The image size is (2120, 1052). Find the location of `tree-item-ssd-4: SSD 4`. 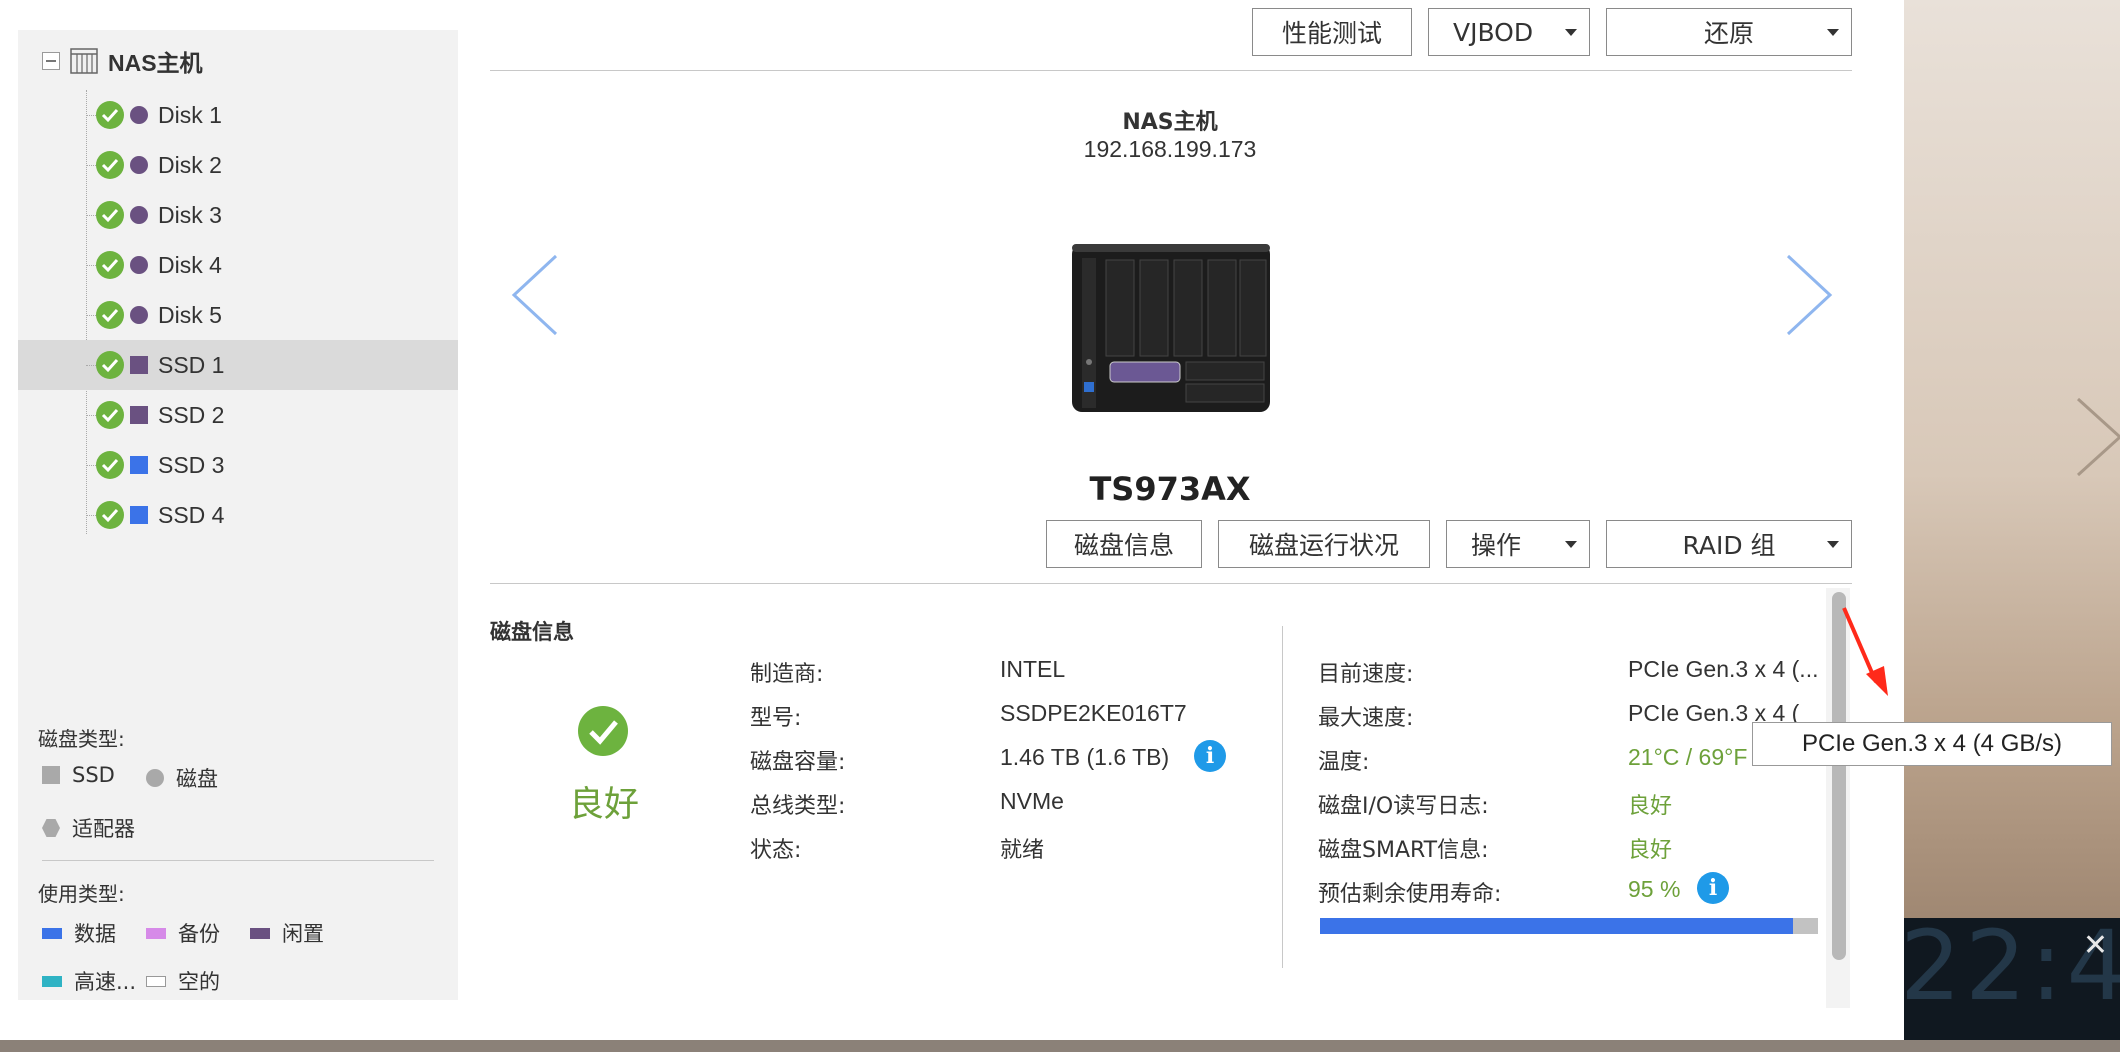

tree-item-ssd-4: SSD 4 is located at coordinates (238, 515).